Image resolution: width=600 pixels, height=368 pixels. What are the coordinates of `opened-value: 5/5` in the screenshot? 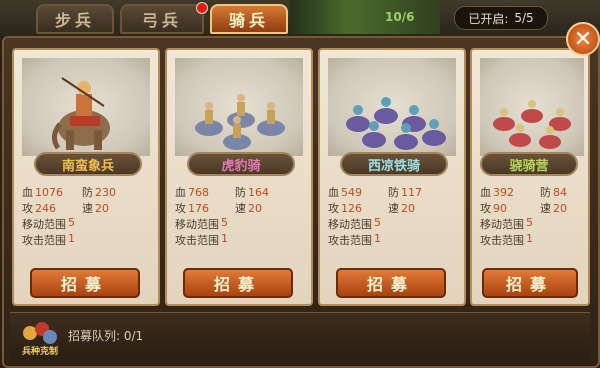 It's located at (524, 18).